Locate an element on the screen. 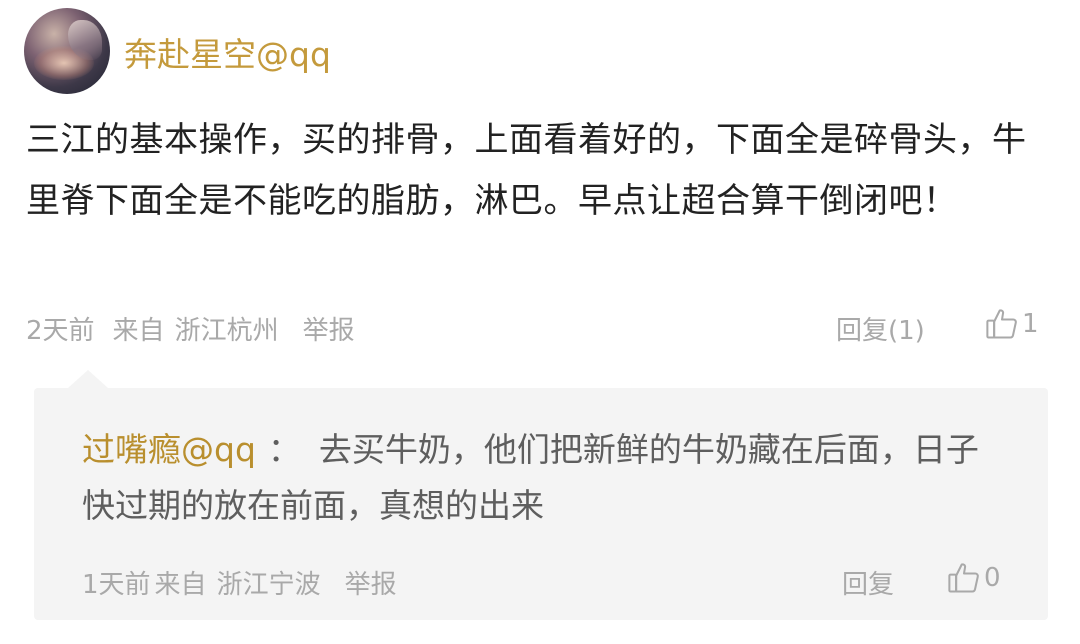 The height and width of the screenshot is (644, 1080). reply-like-count: 0 is located at coordinates (992, 578).